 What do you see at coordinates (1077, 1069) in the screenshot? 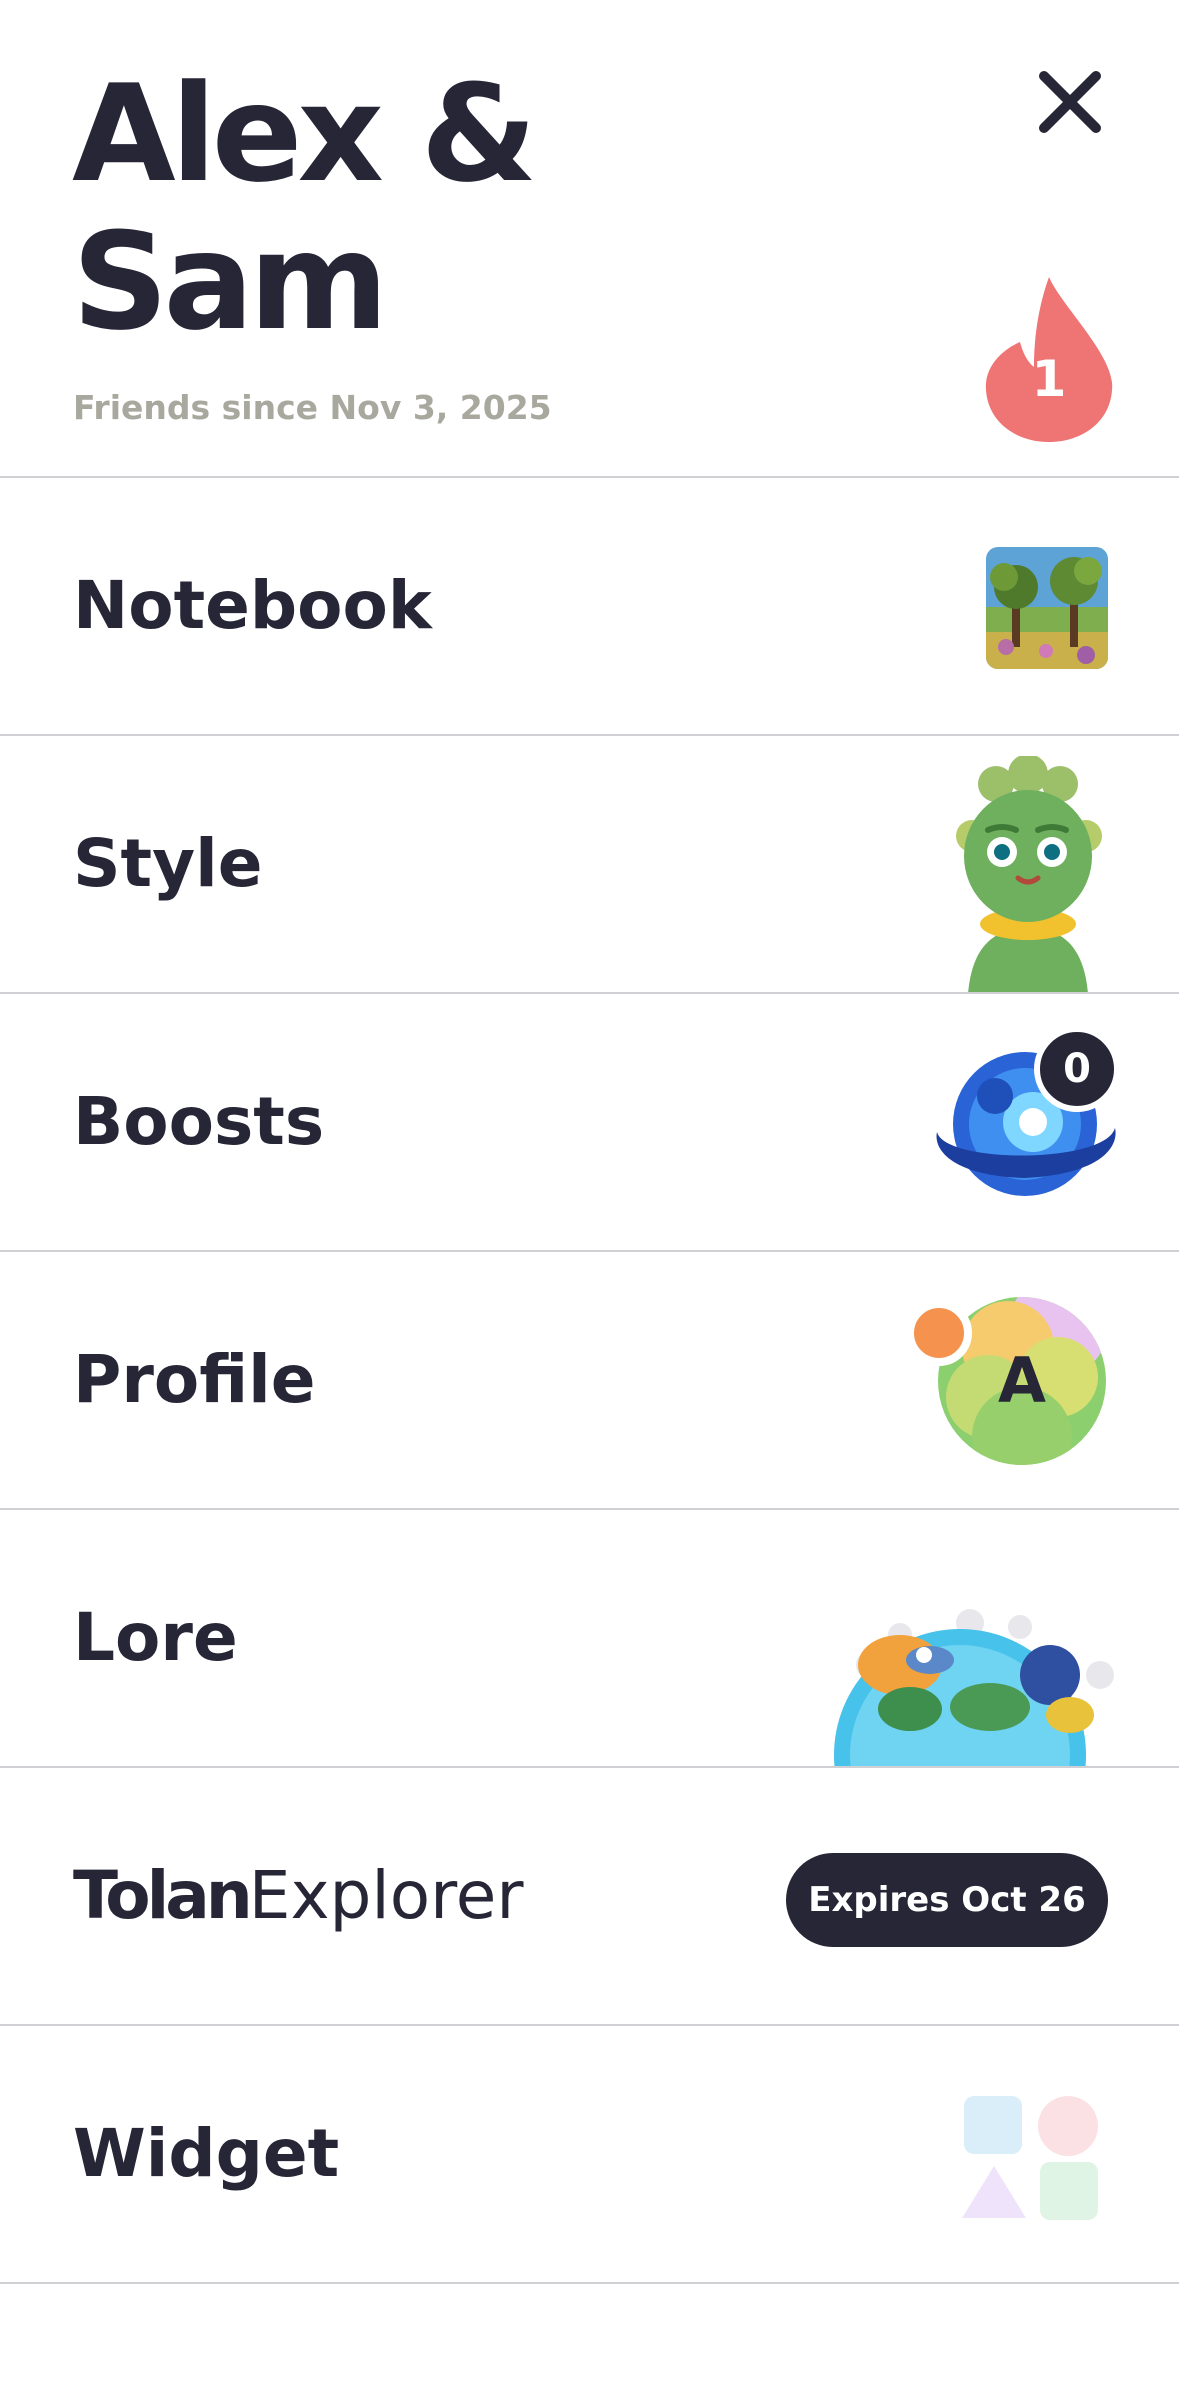
I see `boosts-count-badge: 0` at bounding box center [1077, 1069].